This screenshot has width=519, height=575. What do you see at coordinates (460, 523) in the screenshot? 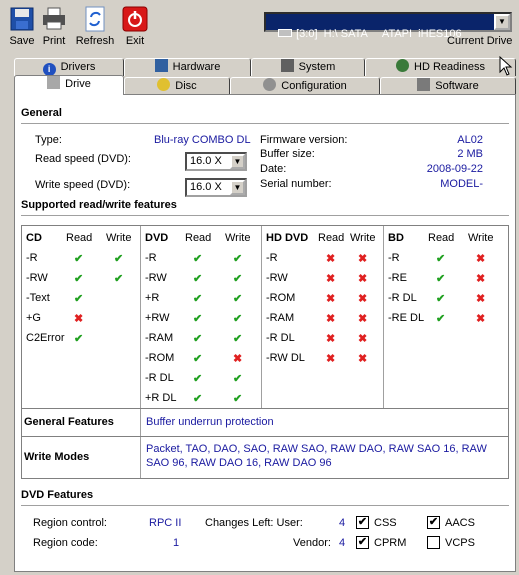
I see `aacs-label: AACS` at bounding box center [460, 523].